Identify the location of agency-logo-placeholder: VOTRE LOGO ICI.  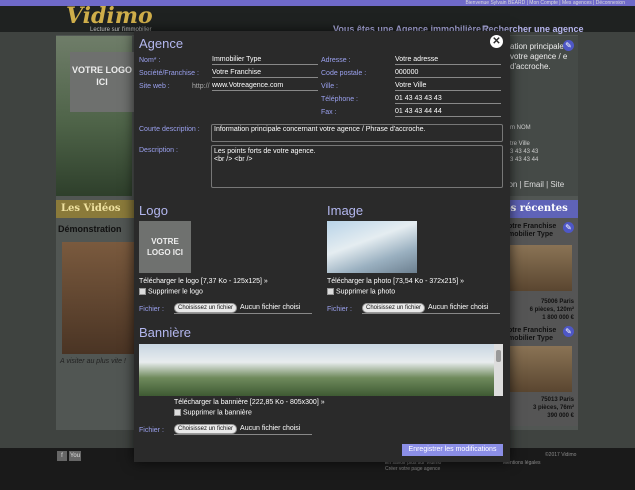
(102, 82).